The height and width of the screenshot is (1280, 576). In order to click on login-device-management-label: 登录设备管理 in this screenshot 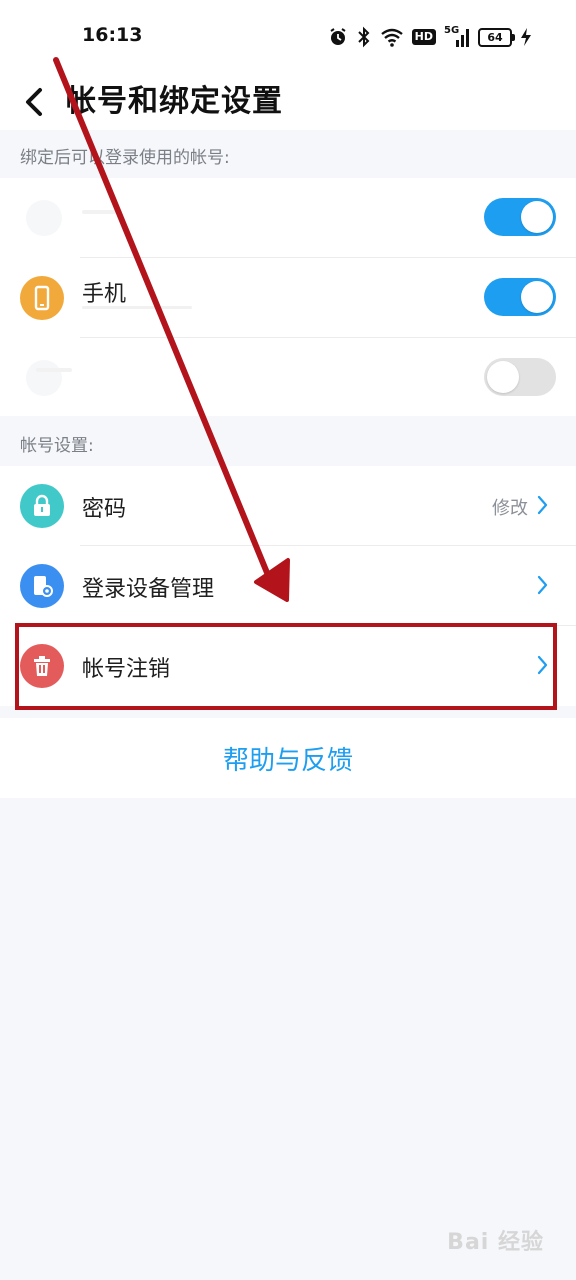, I will do `click(148, 589)`.